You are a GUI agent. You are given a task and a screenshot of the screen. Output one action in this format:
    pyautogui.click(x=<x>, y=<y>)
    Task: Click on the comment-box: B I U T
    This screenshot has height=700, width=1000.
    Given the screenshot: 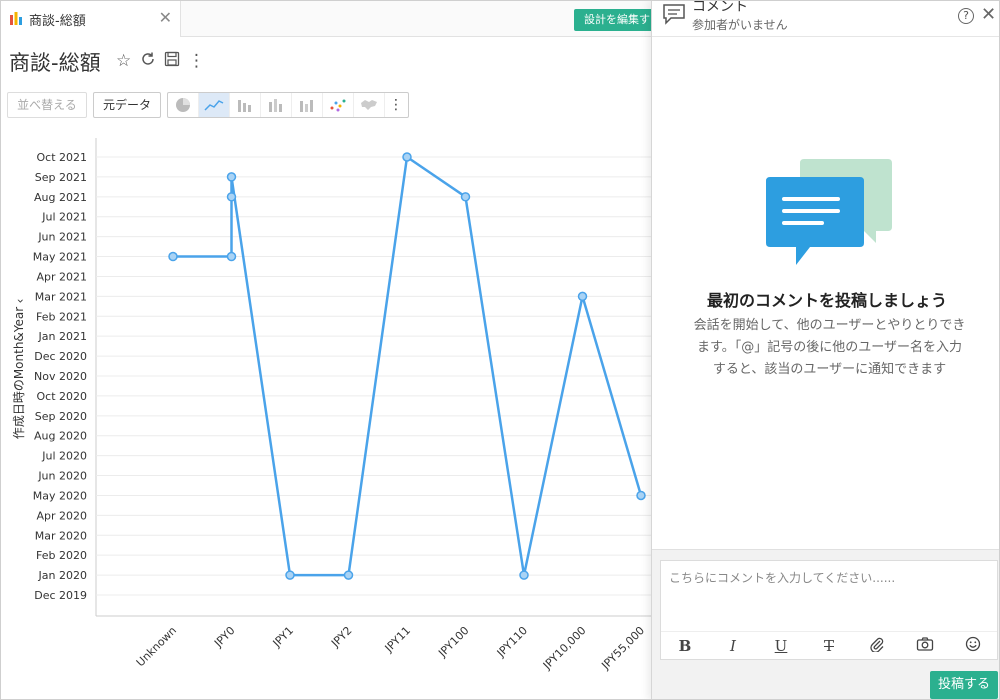 What is the action you would take?
    pyautogui.click(x=829, y=610)
    